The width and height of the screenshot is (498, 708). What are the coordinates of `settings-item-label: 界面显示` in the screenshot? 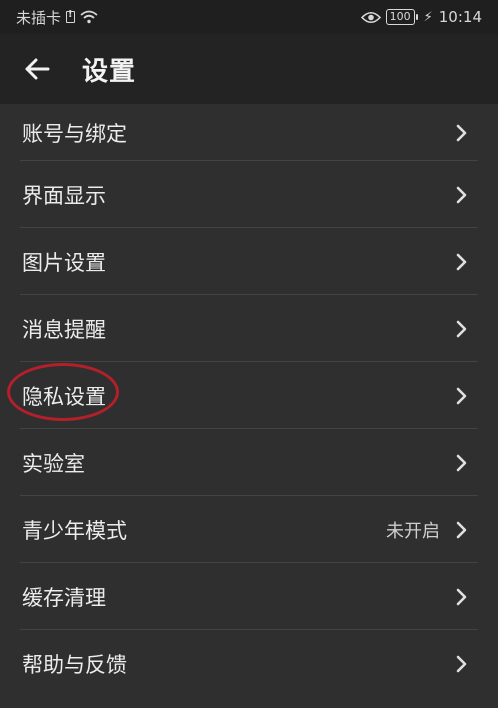 It's located at (64, 195).